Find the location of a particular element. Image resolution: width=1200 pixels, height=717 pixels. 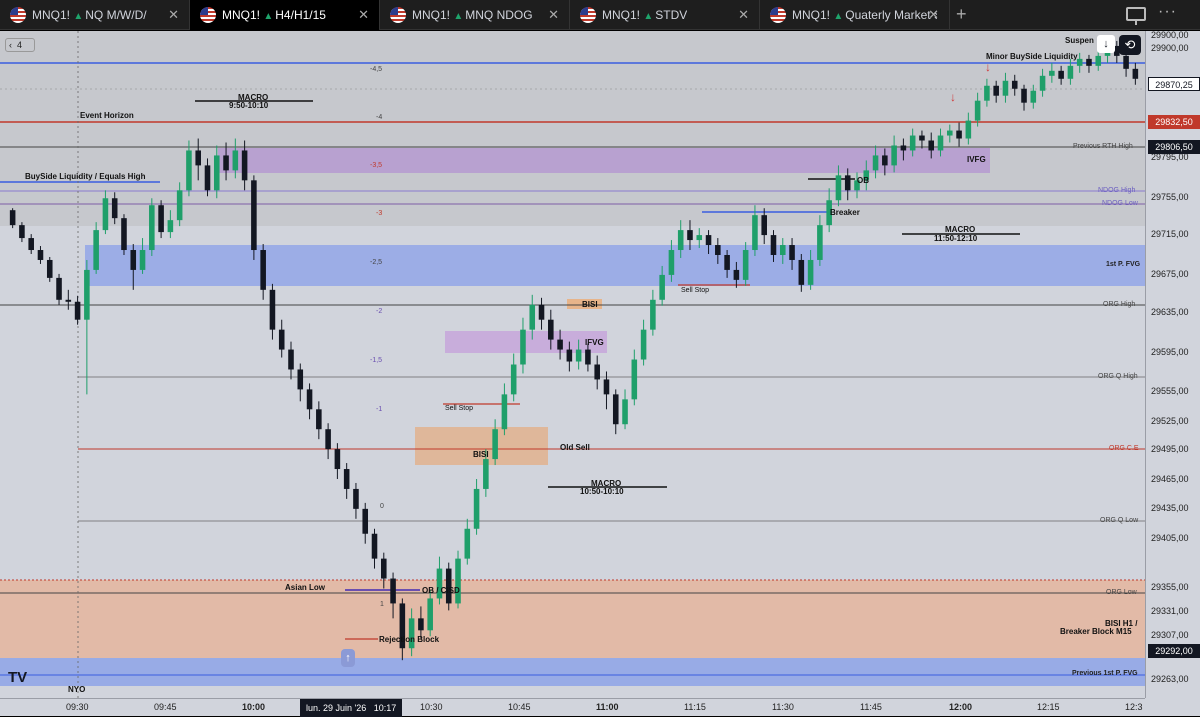

bisi-label-1: BISI is located at coordinates (590, 304).